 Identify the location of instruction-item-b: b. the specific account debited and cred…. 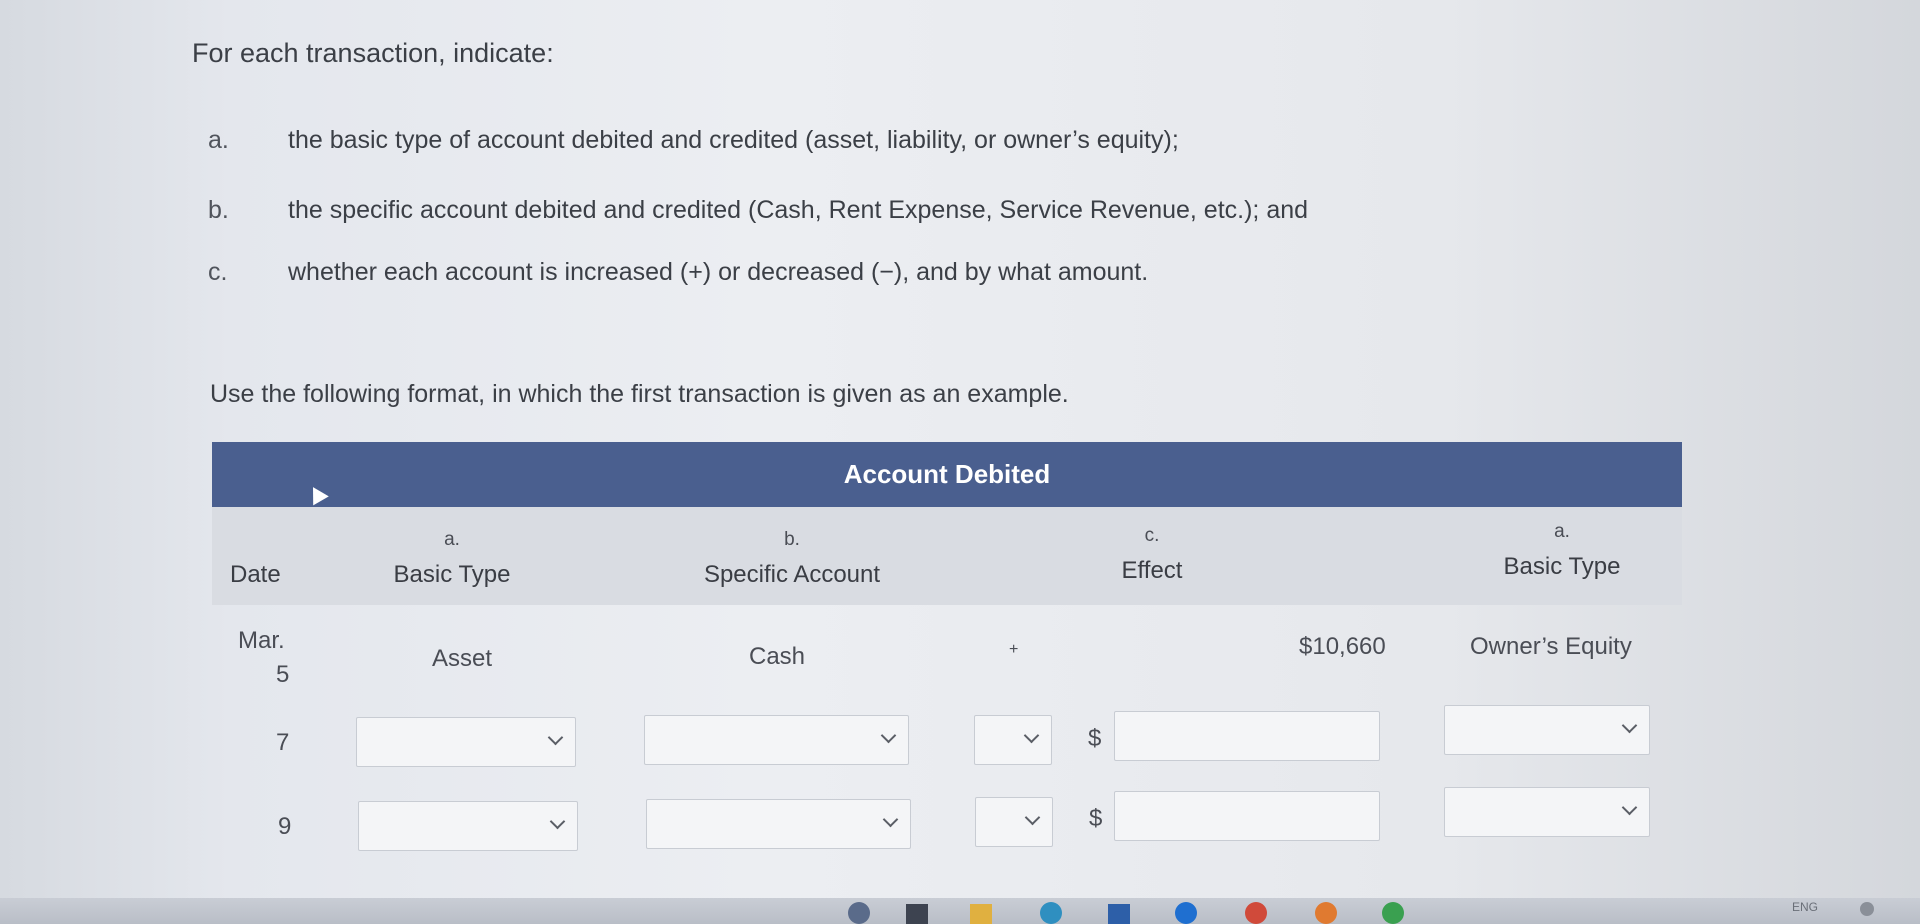
(758, 210).